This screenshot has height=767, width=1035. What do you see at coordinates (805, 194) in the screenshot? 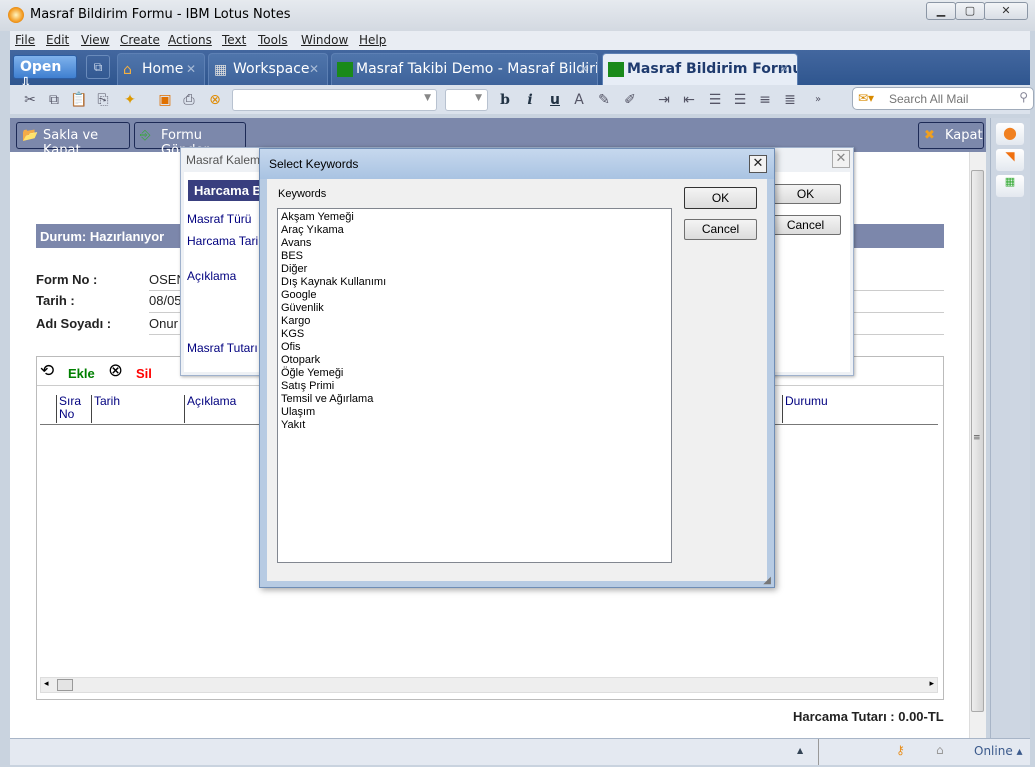
I see `bg-ok-button: OK` at bounding box center [805, 194].